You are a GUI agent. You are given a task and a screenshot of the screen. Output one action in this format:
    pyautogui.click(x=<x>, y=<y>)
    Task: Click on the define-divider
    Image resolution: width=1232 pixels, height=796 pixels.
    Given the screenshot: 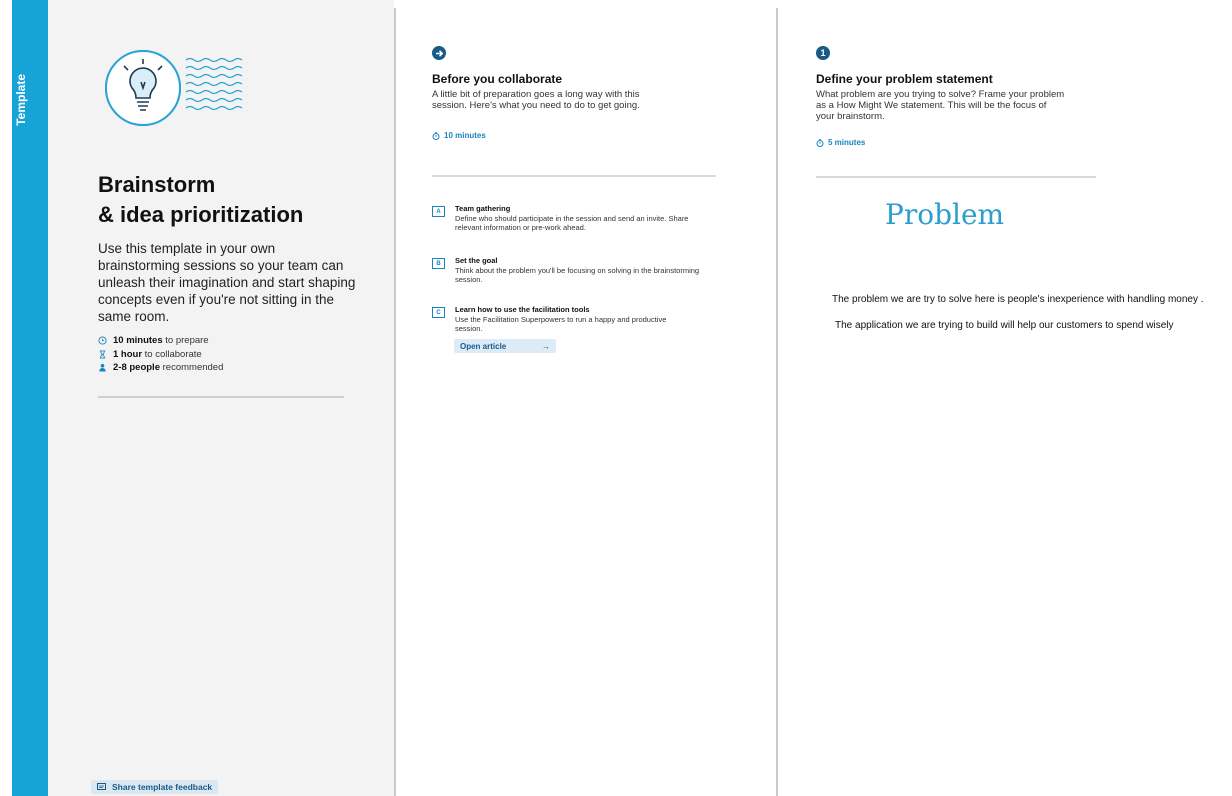 What is the action you would take?
    pyautogui.click(x=956, y=177)
    